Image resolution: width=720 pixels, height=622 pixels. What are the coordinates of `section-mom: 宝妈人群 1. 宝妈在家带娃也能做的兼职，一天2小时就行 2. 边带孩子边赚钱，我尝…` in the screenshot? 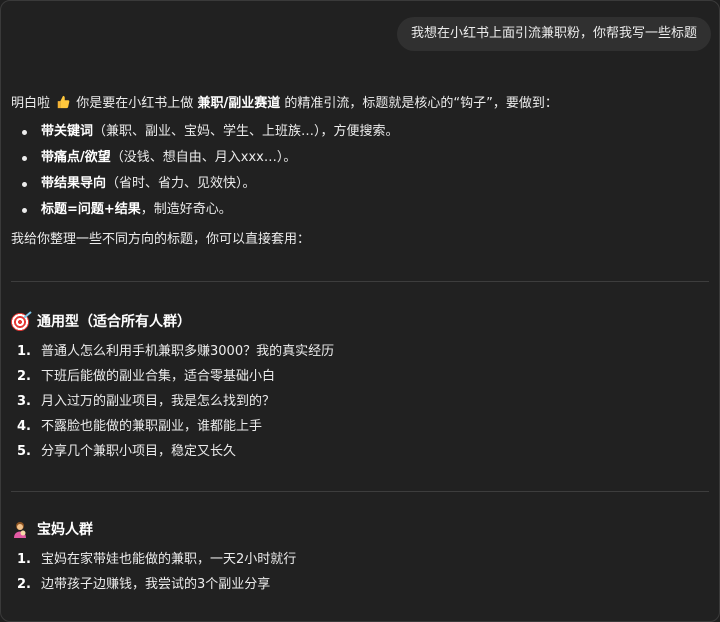 It's located at (360, 558).